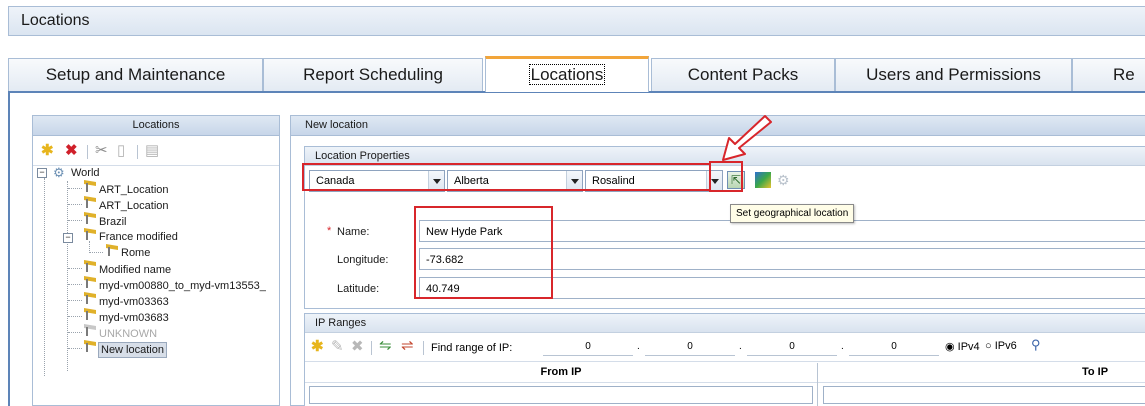 The width and height of the screenshot is (1145, 406). I want to click on ipv6-label: IPv6, so click(1005, 346).